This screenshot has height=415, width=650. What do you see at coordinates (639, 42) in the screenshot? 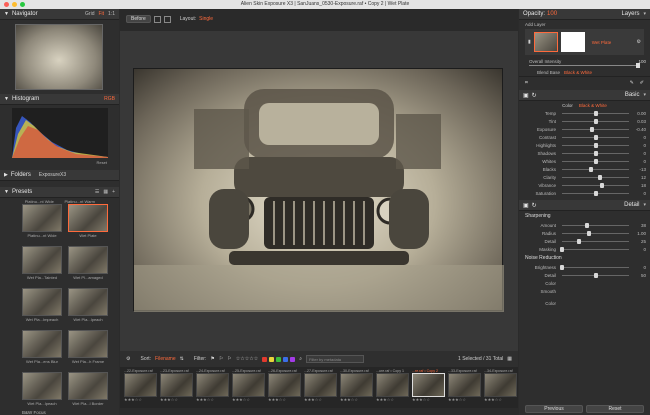
I see `layer-options-icon: ⚙` at bounding box center [639, 42].